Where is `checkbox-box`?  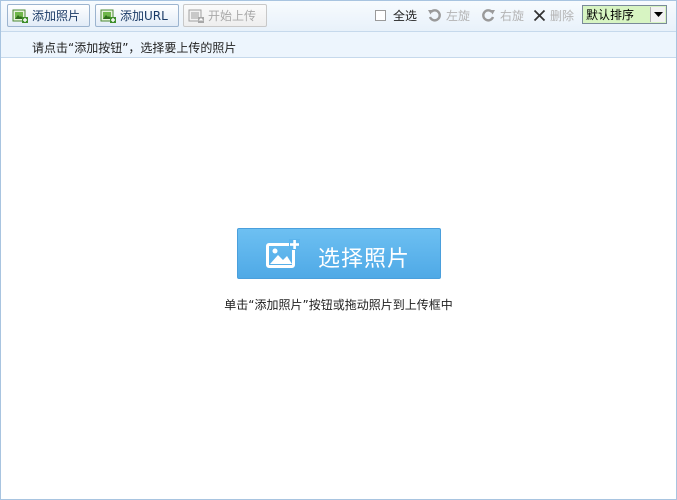
checkbox-box is located at coordinates (380, 15).